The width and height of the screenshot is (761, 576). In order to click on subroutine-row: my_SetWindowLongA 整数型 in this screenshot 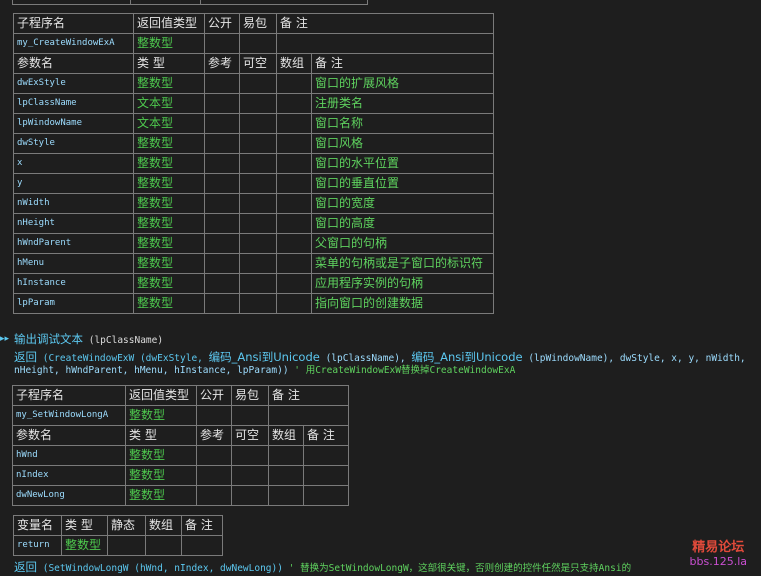, I will do `click(181, 415)`.